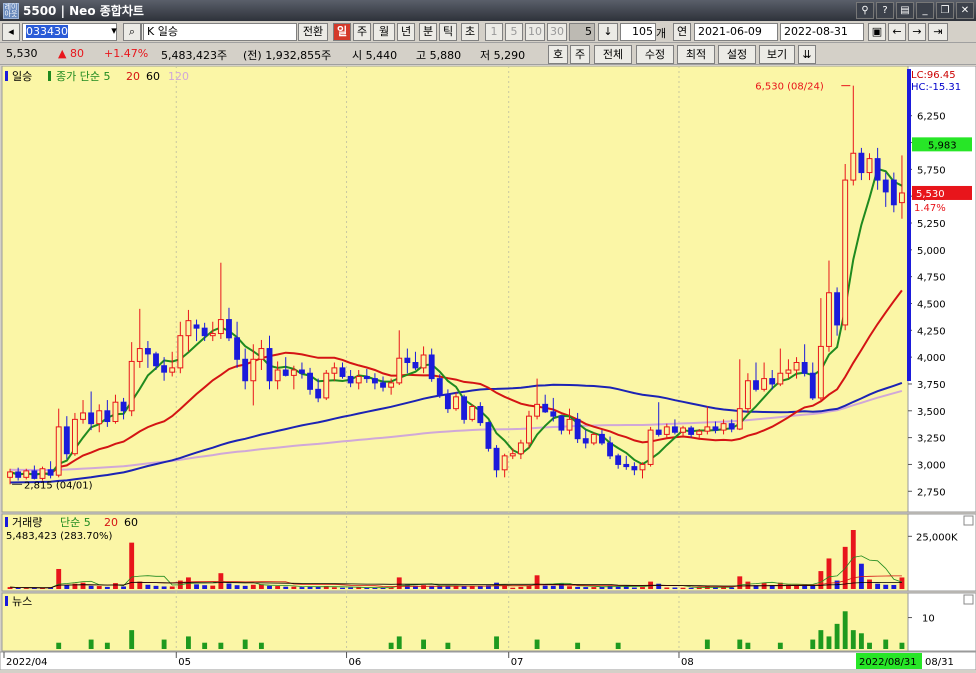  Describe the element at coordinates (968, 599) in the screenshot. I see `news-pane-close-icon` at that location.